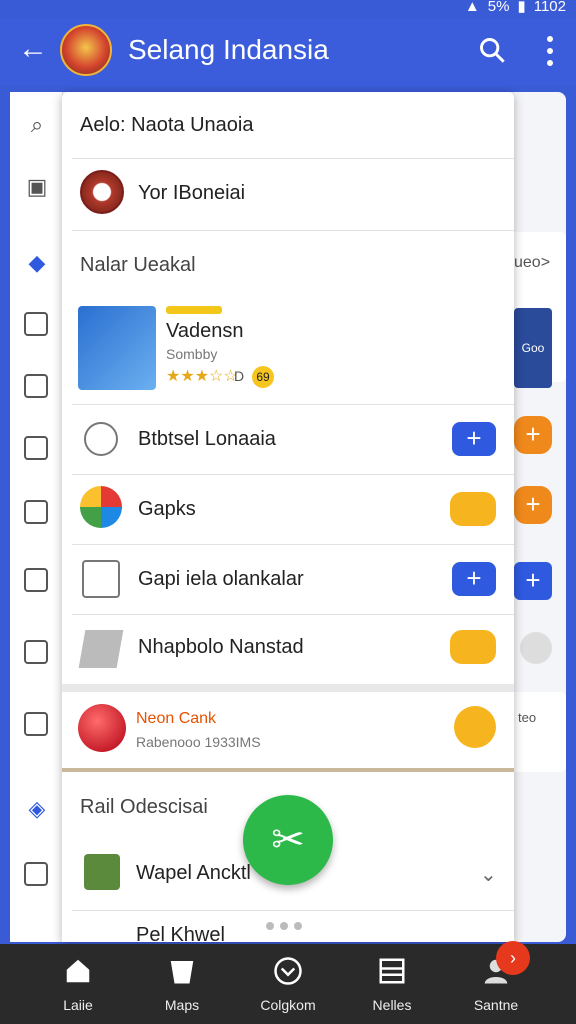  Describe the element at coordinates (288, 509) in the screenshot. I see `list-item: Gapks` at that location.